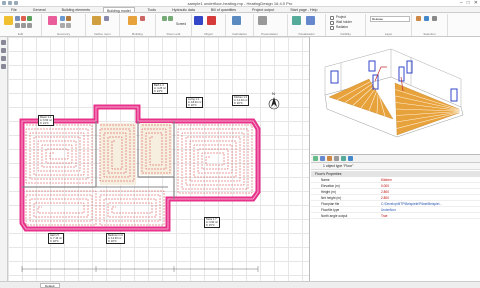 The width and height of the screenshot is (480, 288). Describe the element at coordinates (96, 20) in the screenshot. I see `room-icon` at that location.